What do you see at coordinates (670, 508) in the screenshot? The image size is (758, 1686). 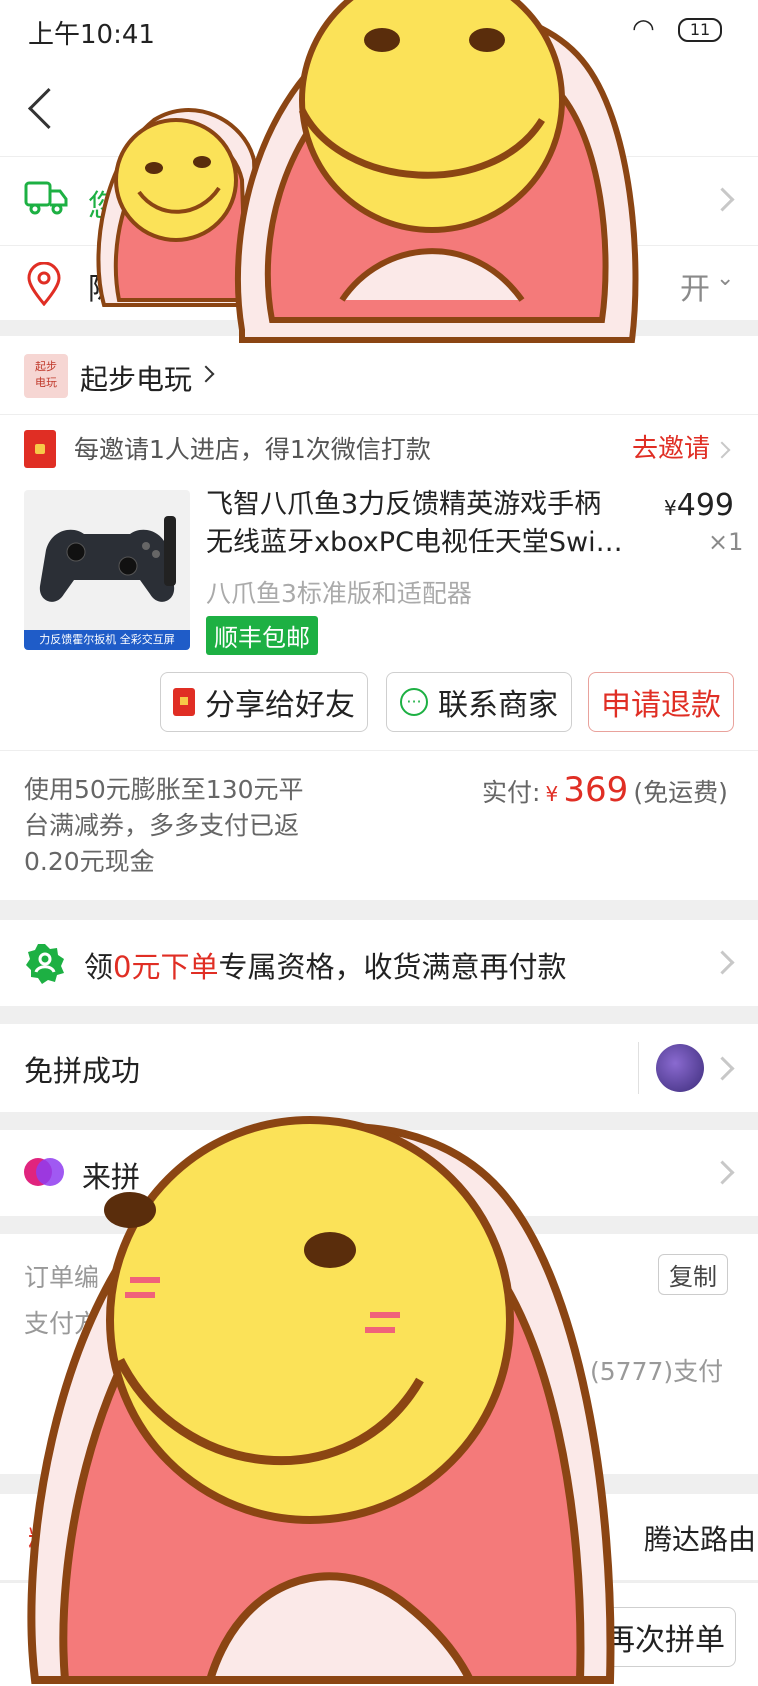 I see `currency-symbol: ¥` at bounding box center [670, 508].